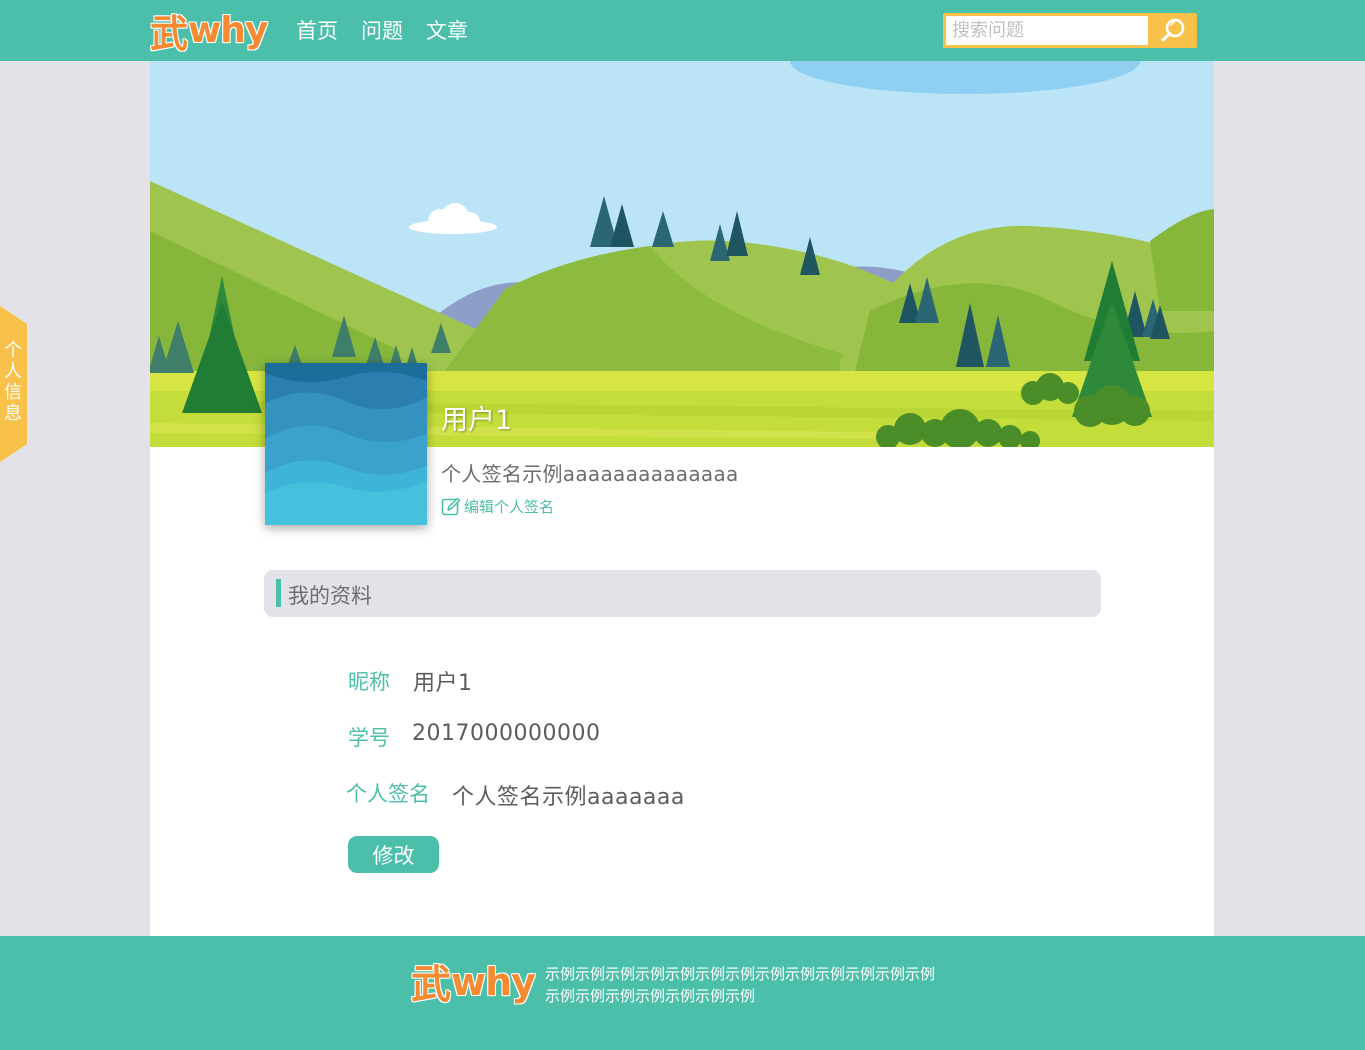 This screenshot has width=1365, height=1050. I want to click on top-navbar: 武 why 首页 问题 文章, so click(682, 30).